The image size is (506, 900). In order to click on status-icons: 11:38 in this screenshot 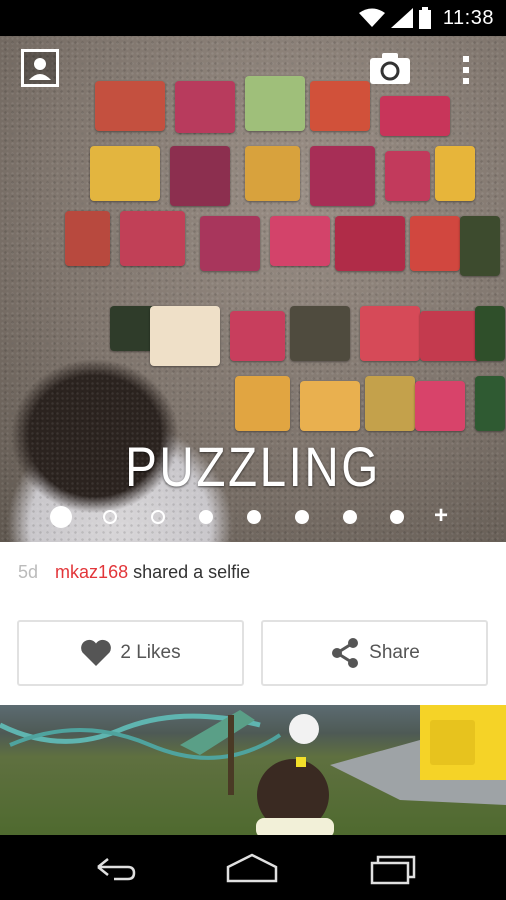, I will do `click(426, 18)`.